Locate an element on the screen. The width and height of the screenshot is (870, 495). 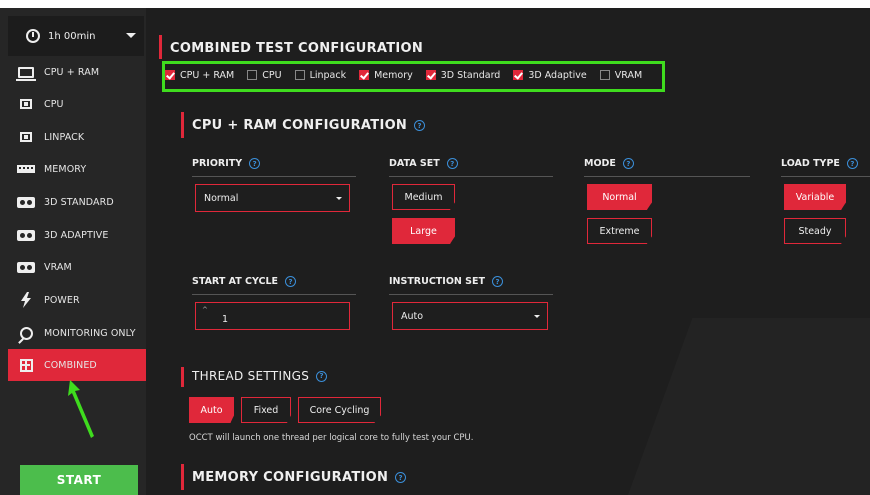
data-set-medium-option: Medium is located at coordinates (423, 197).